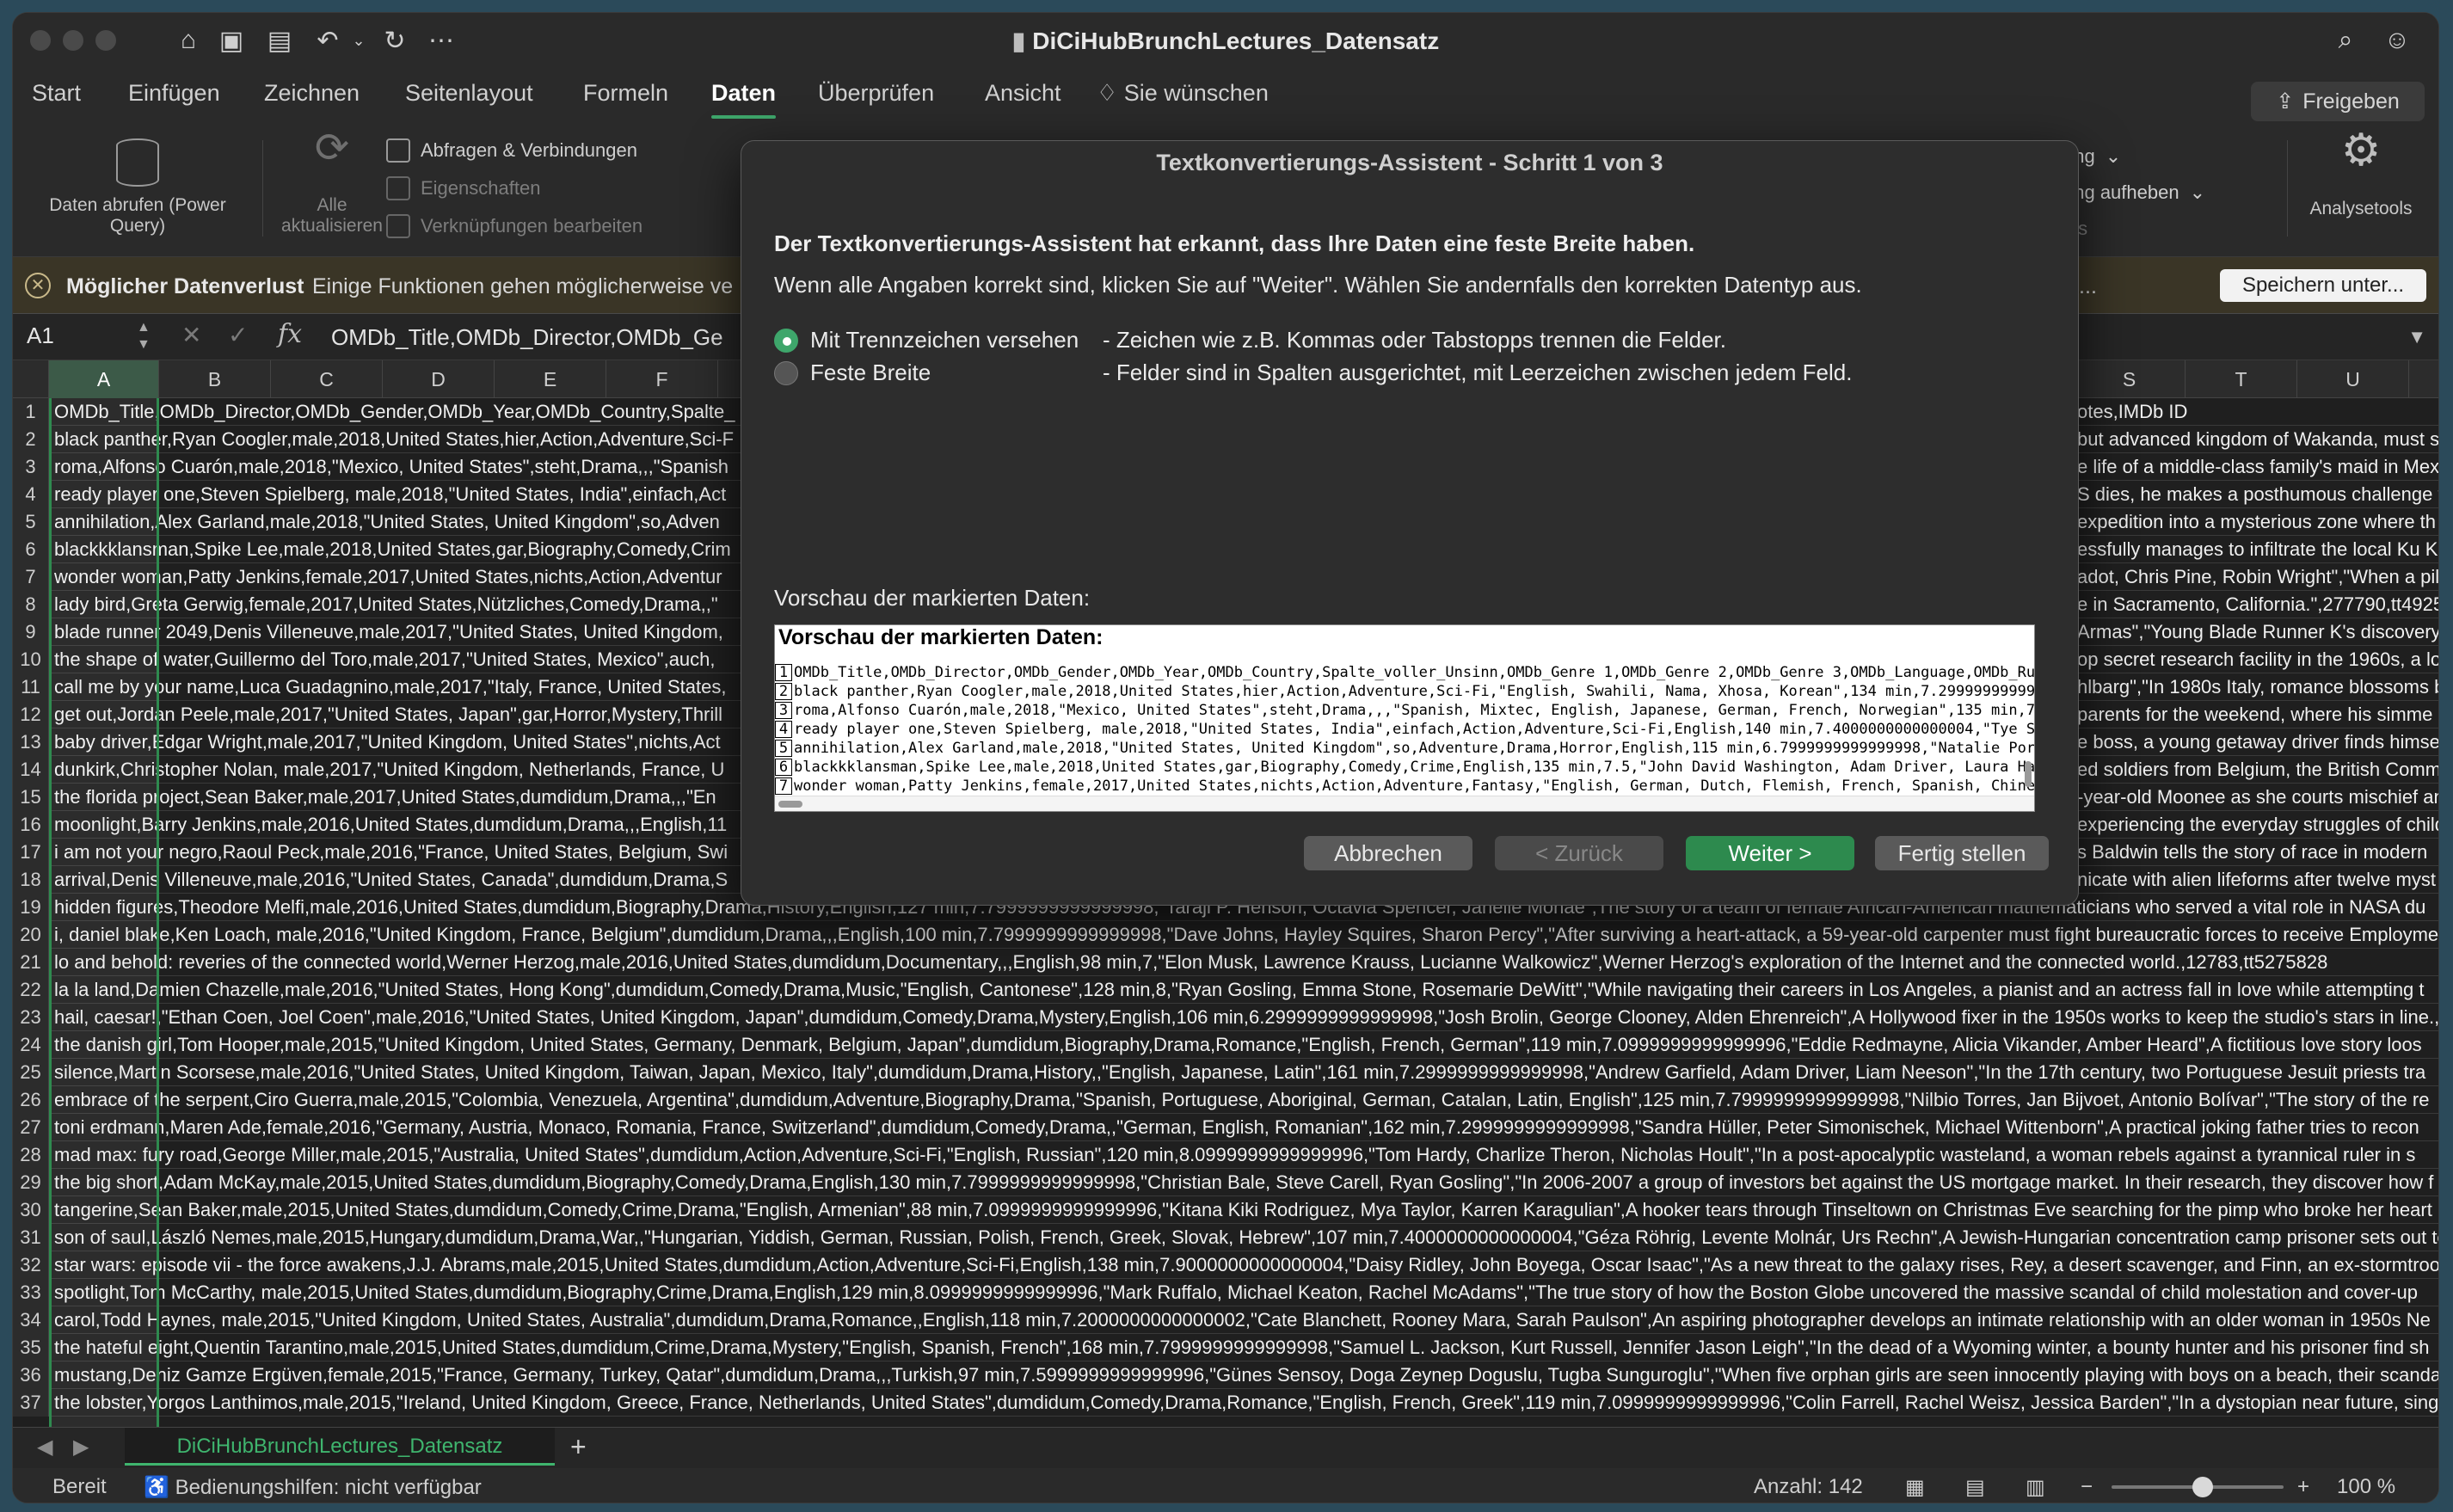 The width and height of the screenshot is (2453, 1512). I want to click on account-icon: ☺, so click(2397, 40).